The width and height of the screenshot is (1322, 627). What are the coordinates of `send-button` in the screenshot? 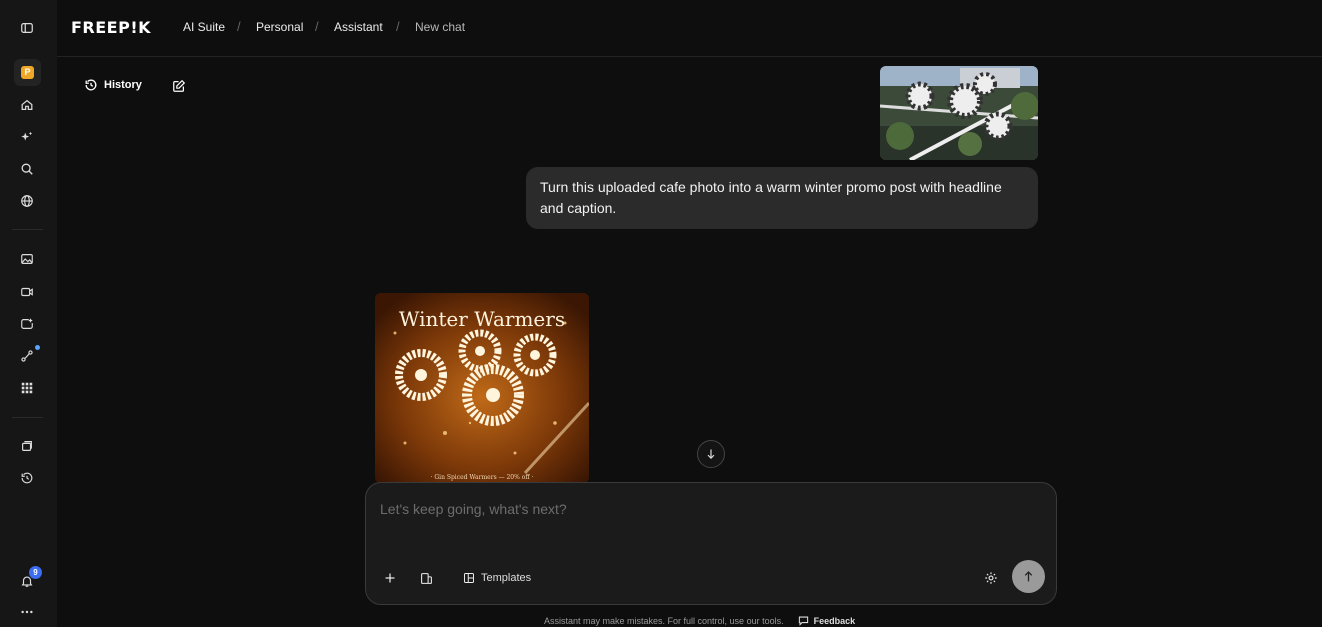 It's located at (1028, 576).